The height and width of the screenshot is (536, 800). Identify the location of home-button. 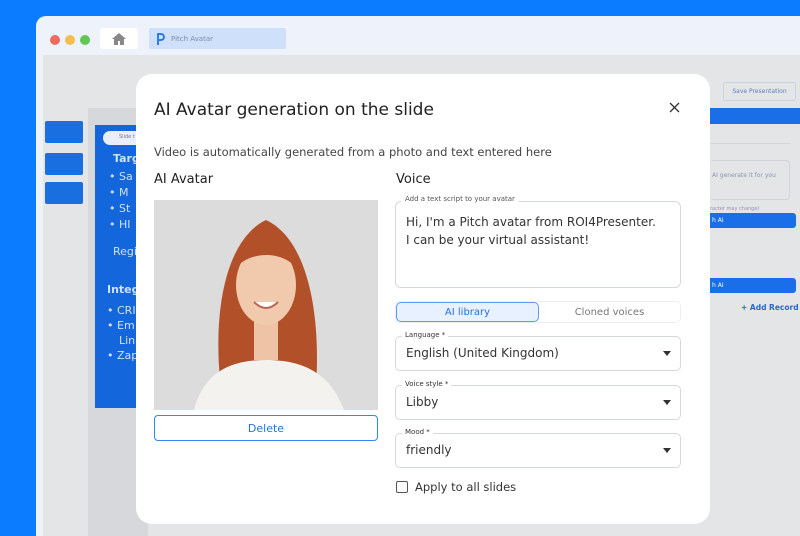
(119, 38).